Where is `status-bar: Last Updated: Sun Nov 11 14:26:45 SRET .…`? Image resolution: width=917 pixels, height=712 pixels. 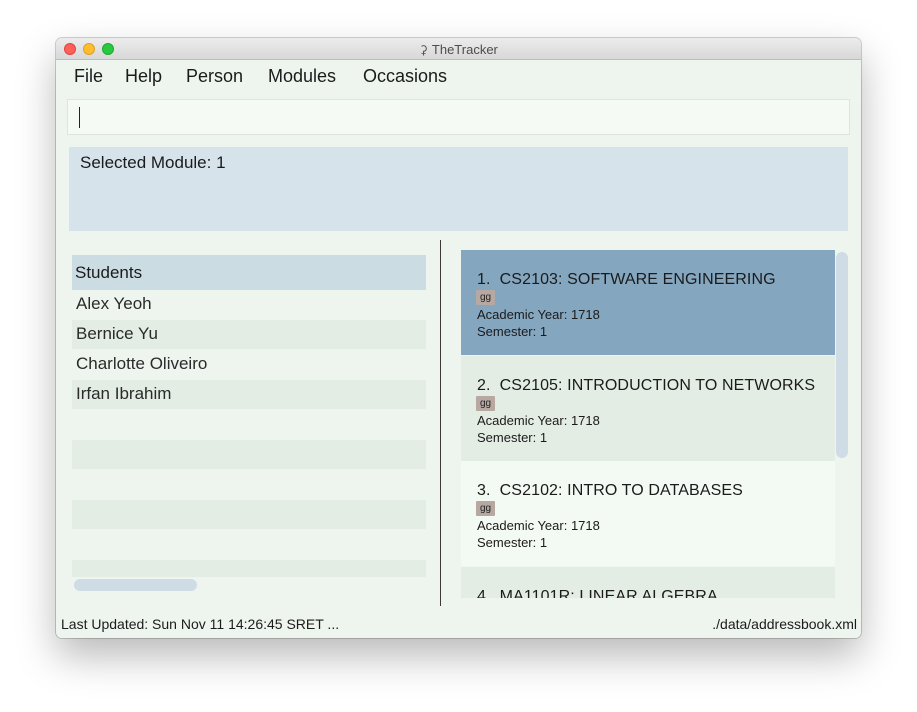 status-bar: Last Updated: Sun Nov 11 14:26:45 SRET .… is located at coordinates (458, 625).